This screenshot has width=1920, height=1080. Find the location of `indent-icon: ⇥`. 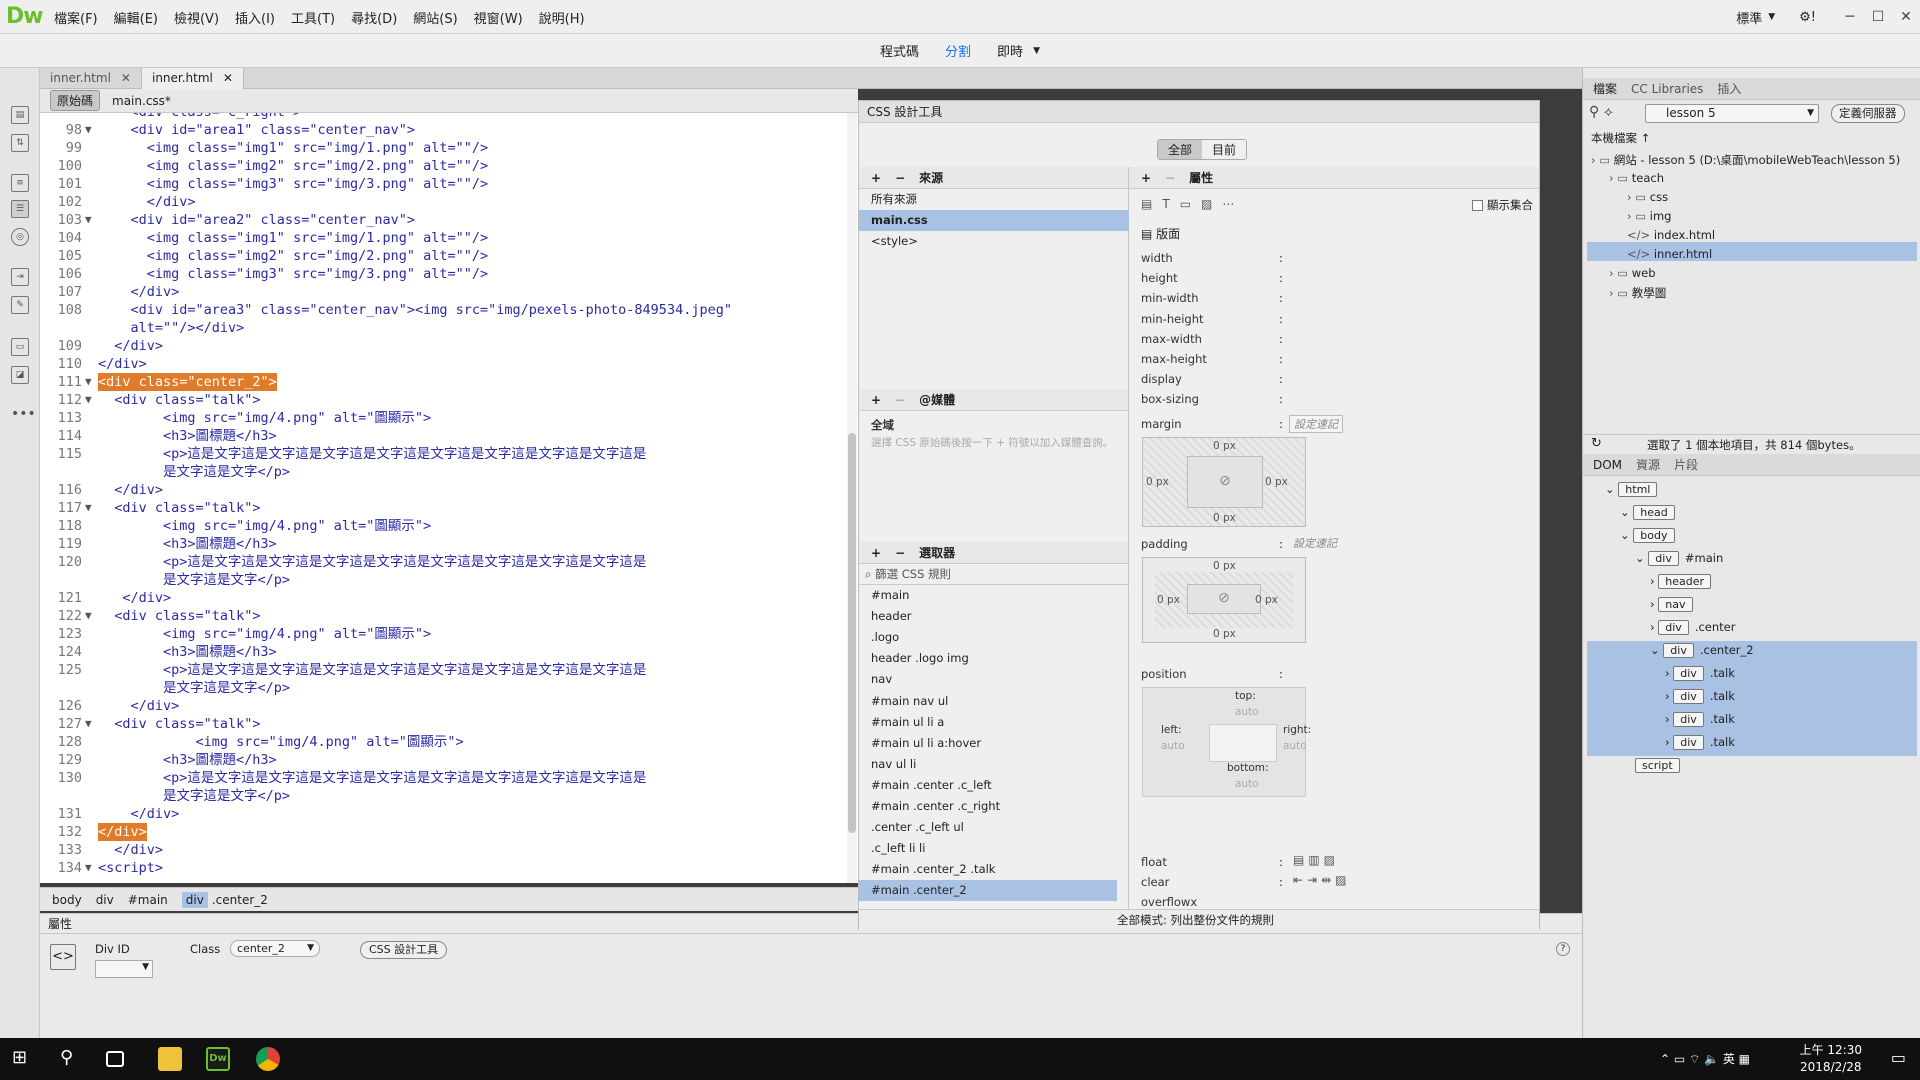

indent-icon: ⇥ is located at coordinates (20, 277).